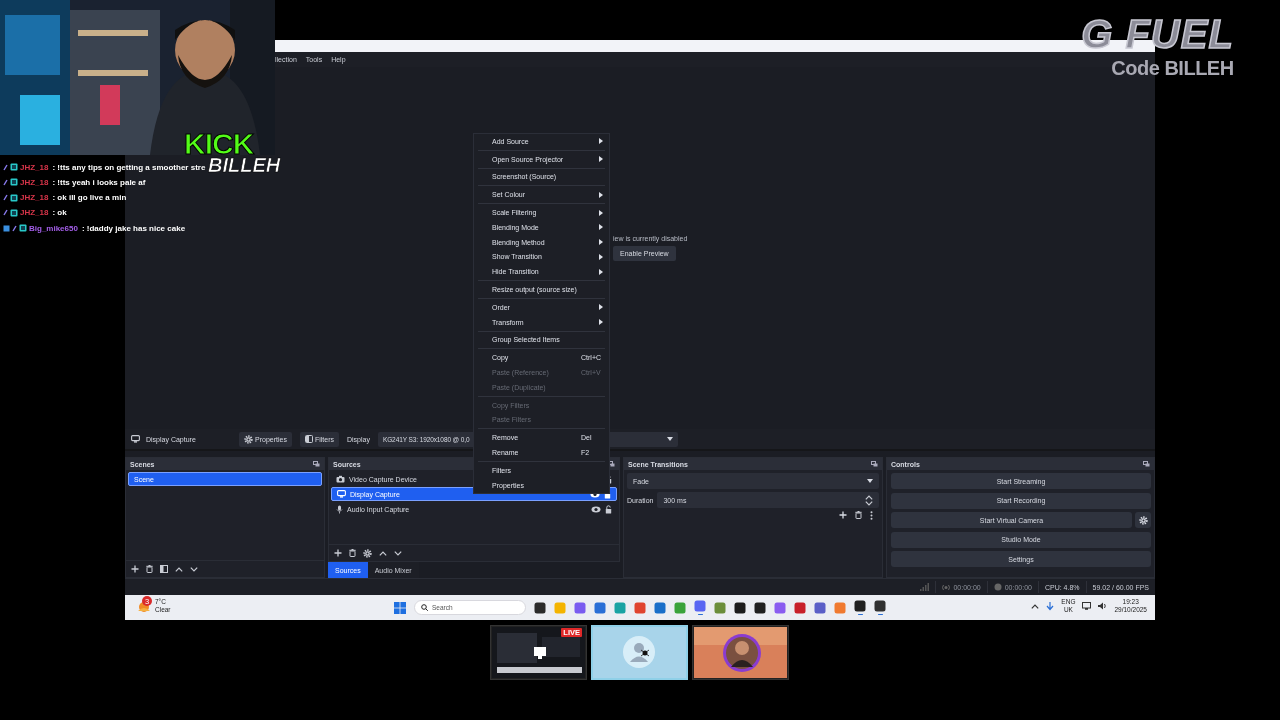 The image size is (1280, 720). I want to click on chat-message: : !daddy jake has nice cake, so click(133, 228).